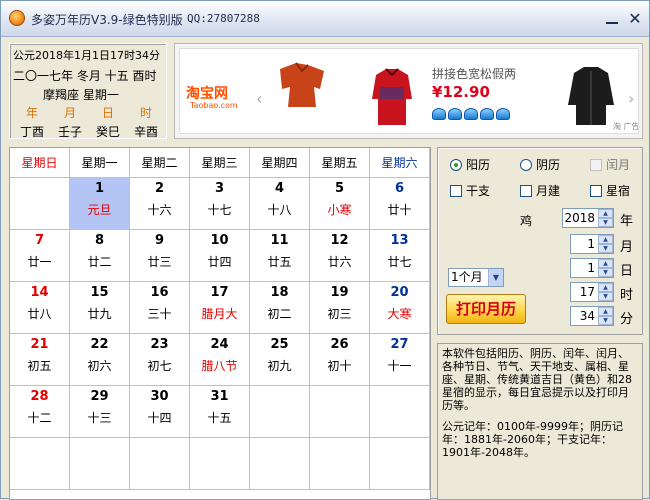 This screenshot has height=500, width=650. I want to click on ganzhi-label-day: 日, so click(107, 113).